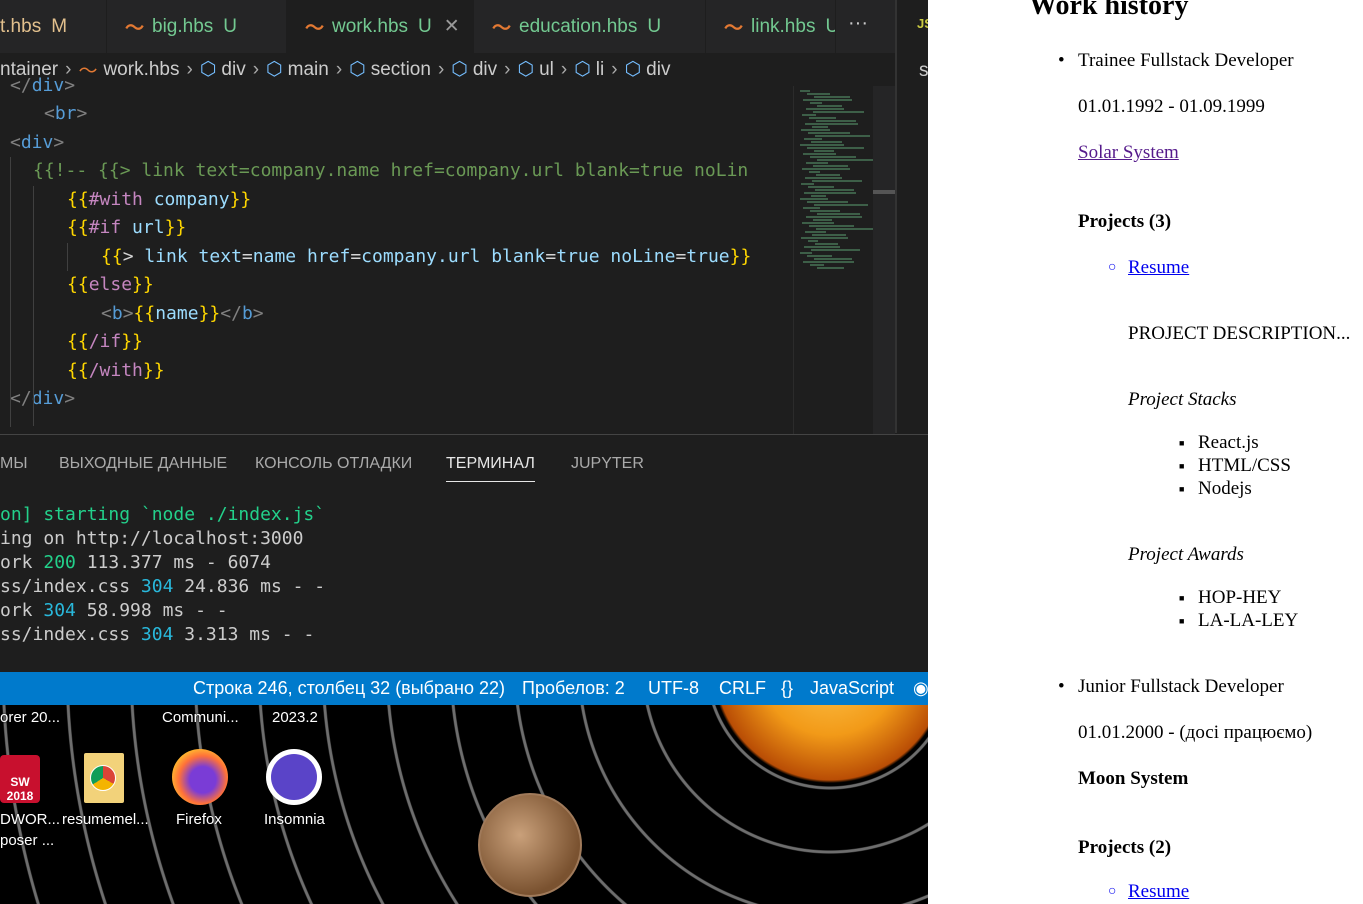  What do you see at coordinates (590, 26) in the screenshot?
I see `tab-education-hbs: 〜 education.hbs U` at bounding box center [590, 26].